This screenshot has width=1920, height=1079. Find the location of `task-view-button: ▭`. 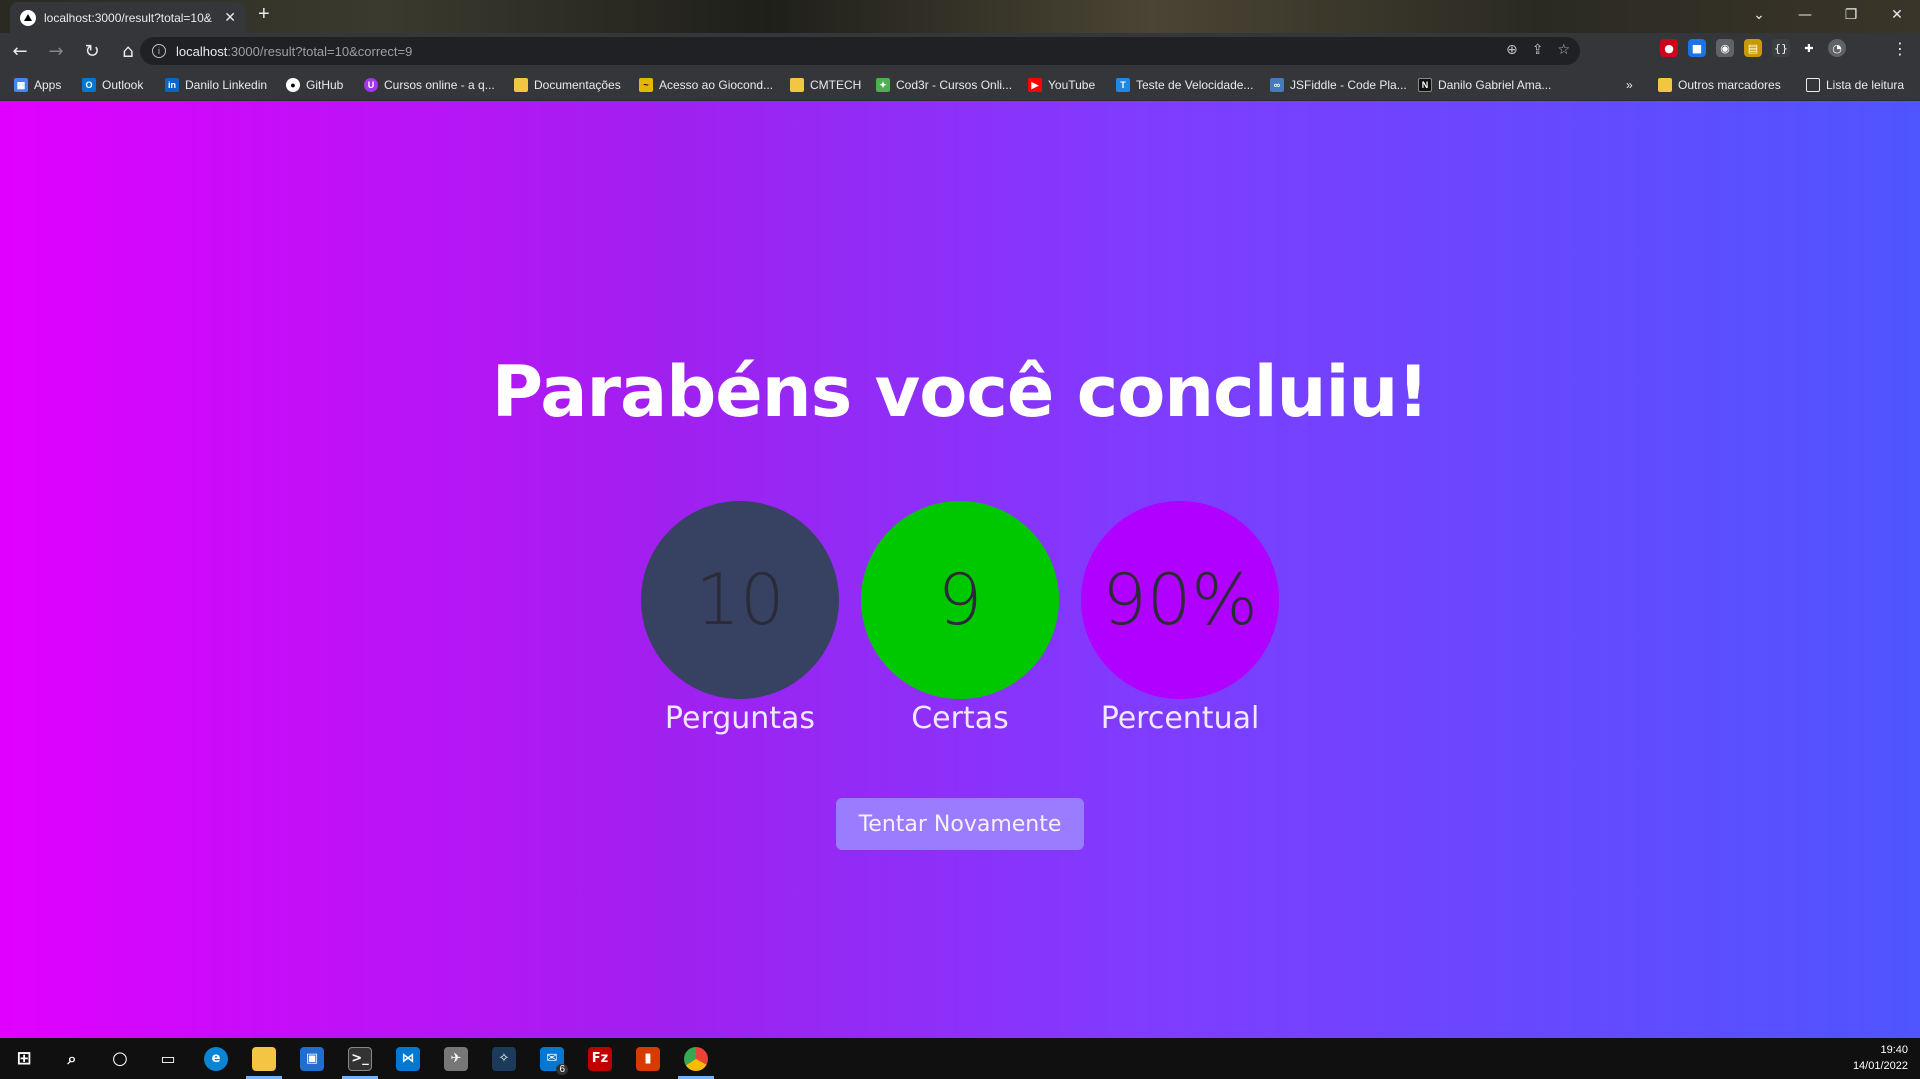

task-view-button: ▭ is located at coordinates (168, 1058).